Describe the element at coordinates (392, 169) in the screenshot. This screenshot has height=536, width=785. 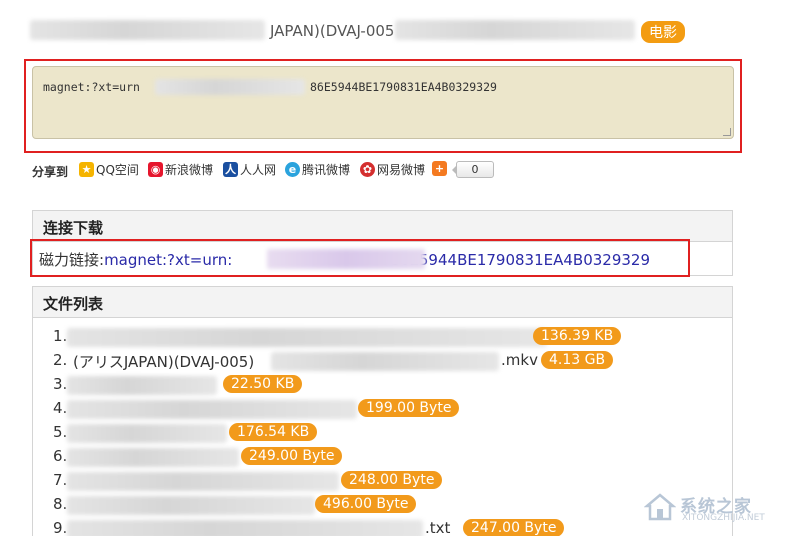
I see `share-netease-weibo: ✿ 网易微博` at that location.